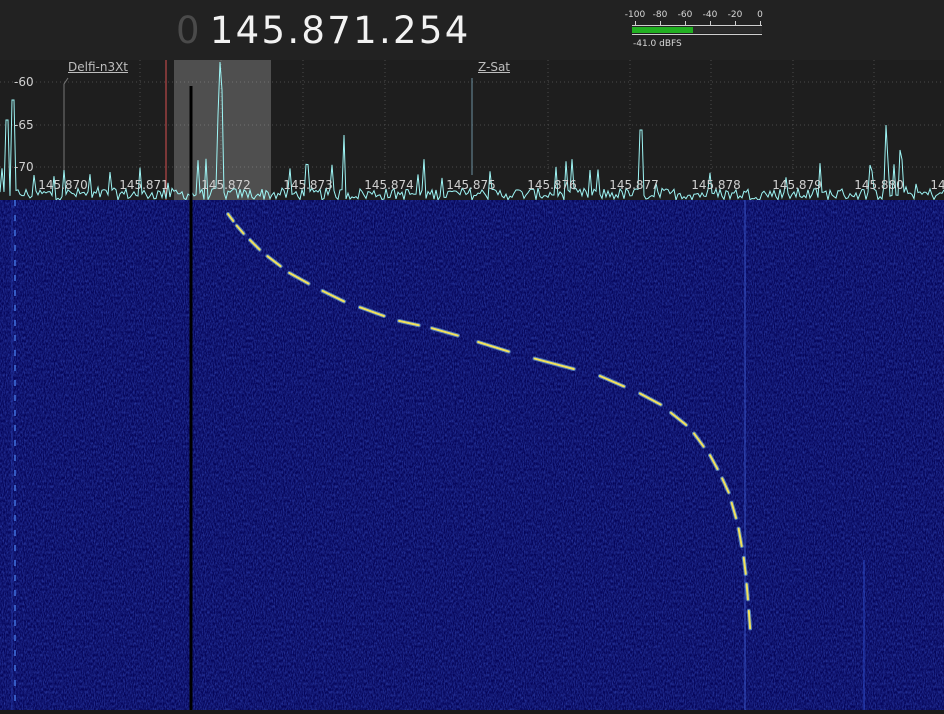 The height and width of the screenshot is (714, 944). I want to click on db-axis-label: -70, so click(24, 167).